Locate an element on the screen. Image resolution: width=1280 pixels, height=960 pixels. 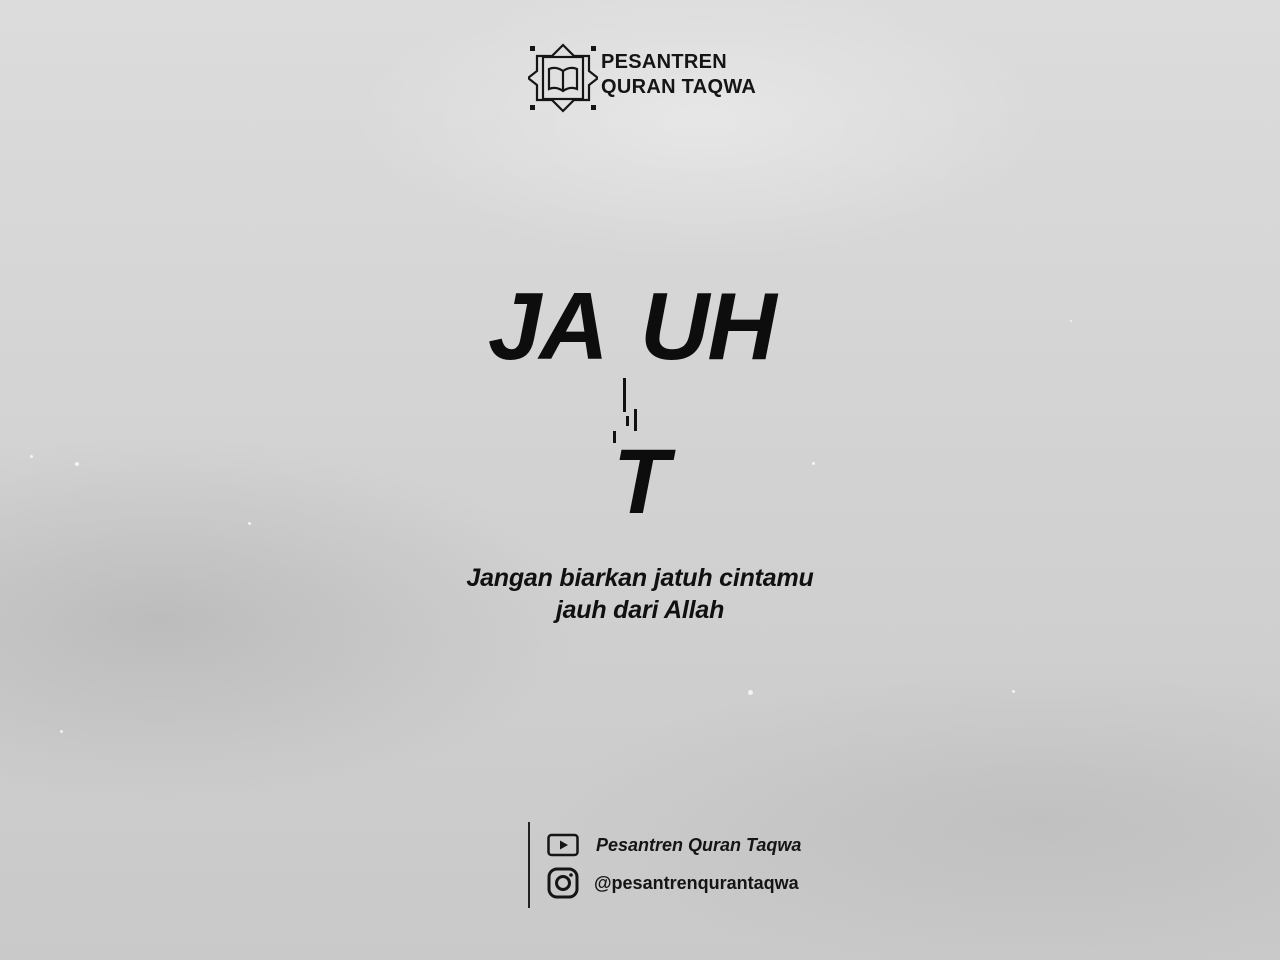
brand-header: PESANTREN QURAN TAQWA is located at coordinates (657, 78).